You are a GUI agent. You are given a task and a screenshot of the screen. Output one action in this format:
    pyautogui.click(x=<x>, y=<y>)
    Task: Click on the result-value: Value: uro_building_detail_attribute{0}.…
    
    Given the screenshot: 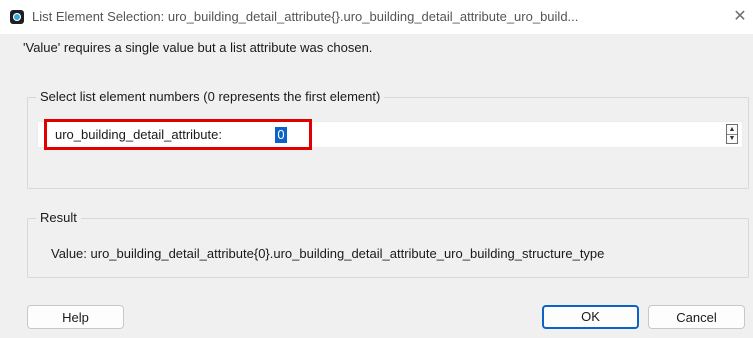 What is the action you would take?
    pyautogui.click(x=328, y=253)
    